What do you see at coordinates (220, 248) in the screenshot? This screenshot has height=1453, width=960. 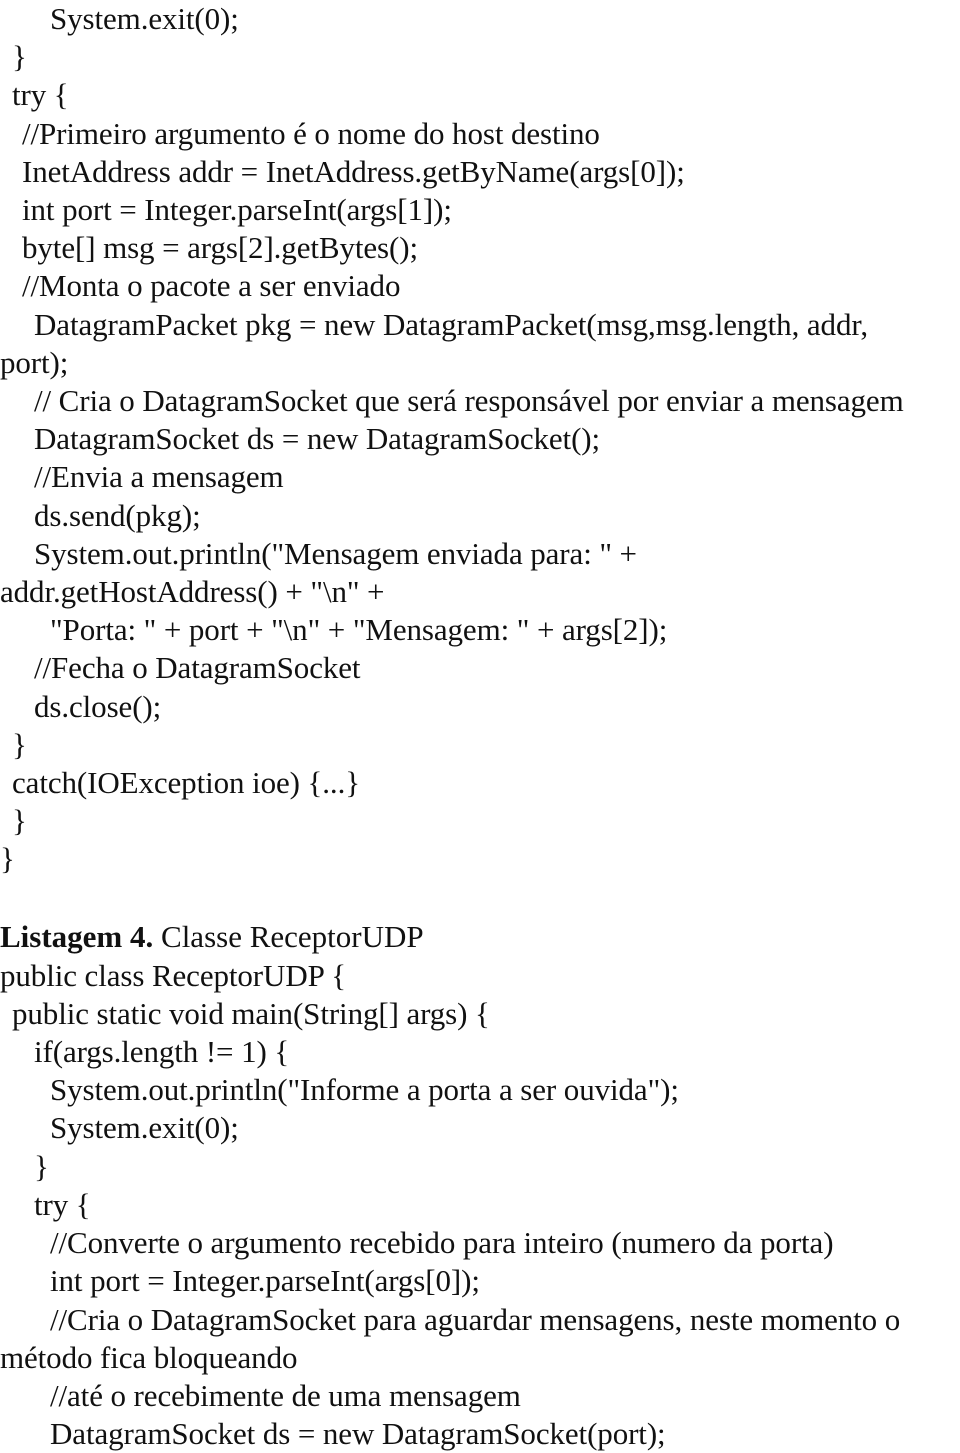 I see `code-line: byte[] msg = args[2].getBytes();` at bounding box center [220, 248].